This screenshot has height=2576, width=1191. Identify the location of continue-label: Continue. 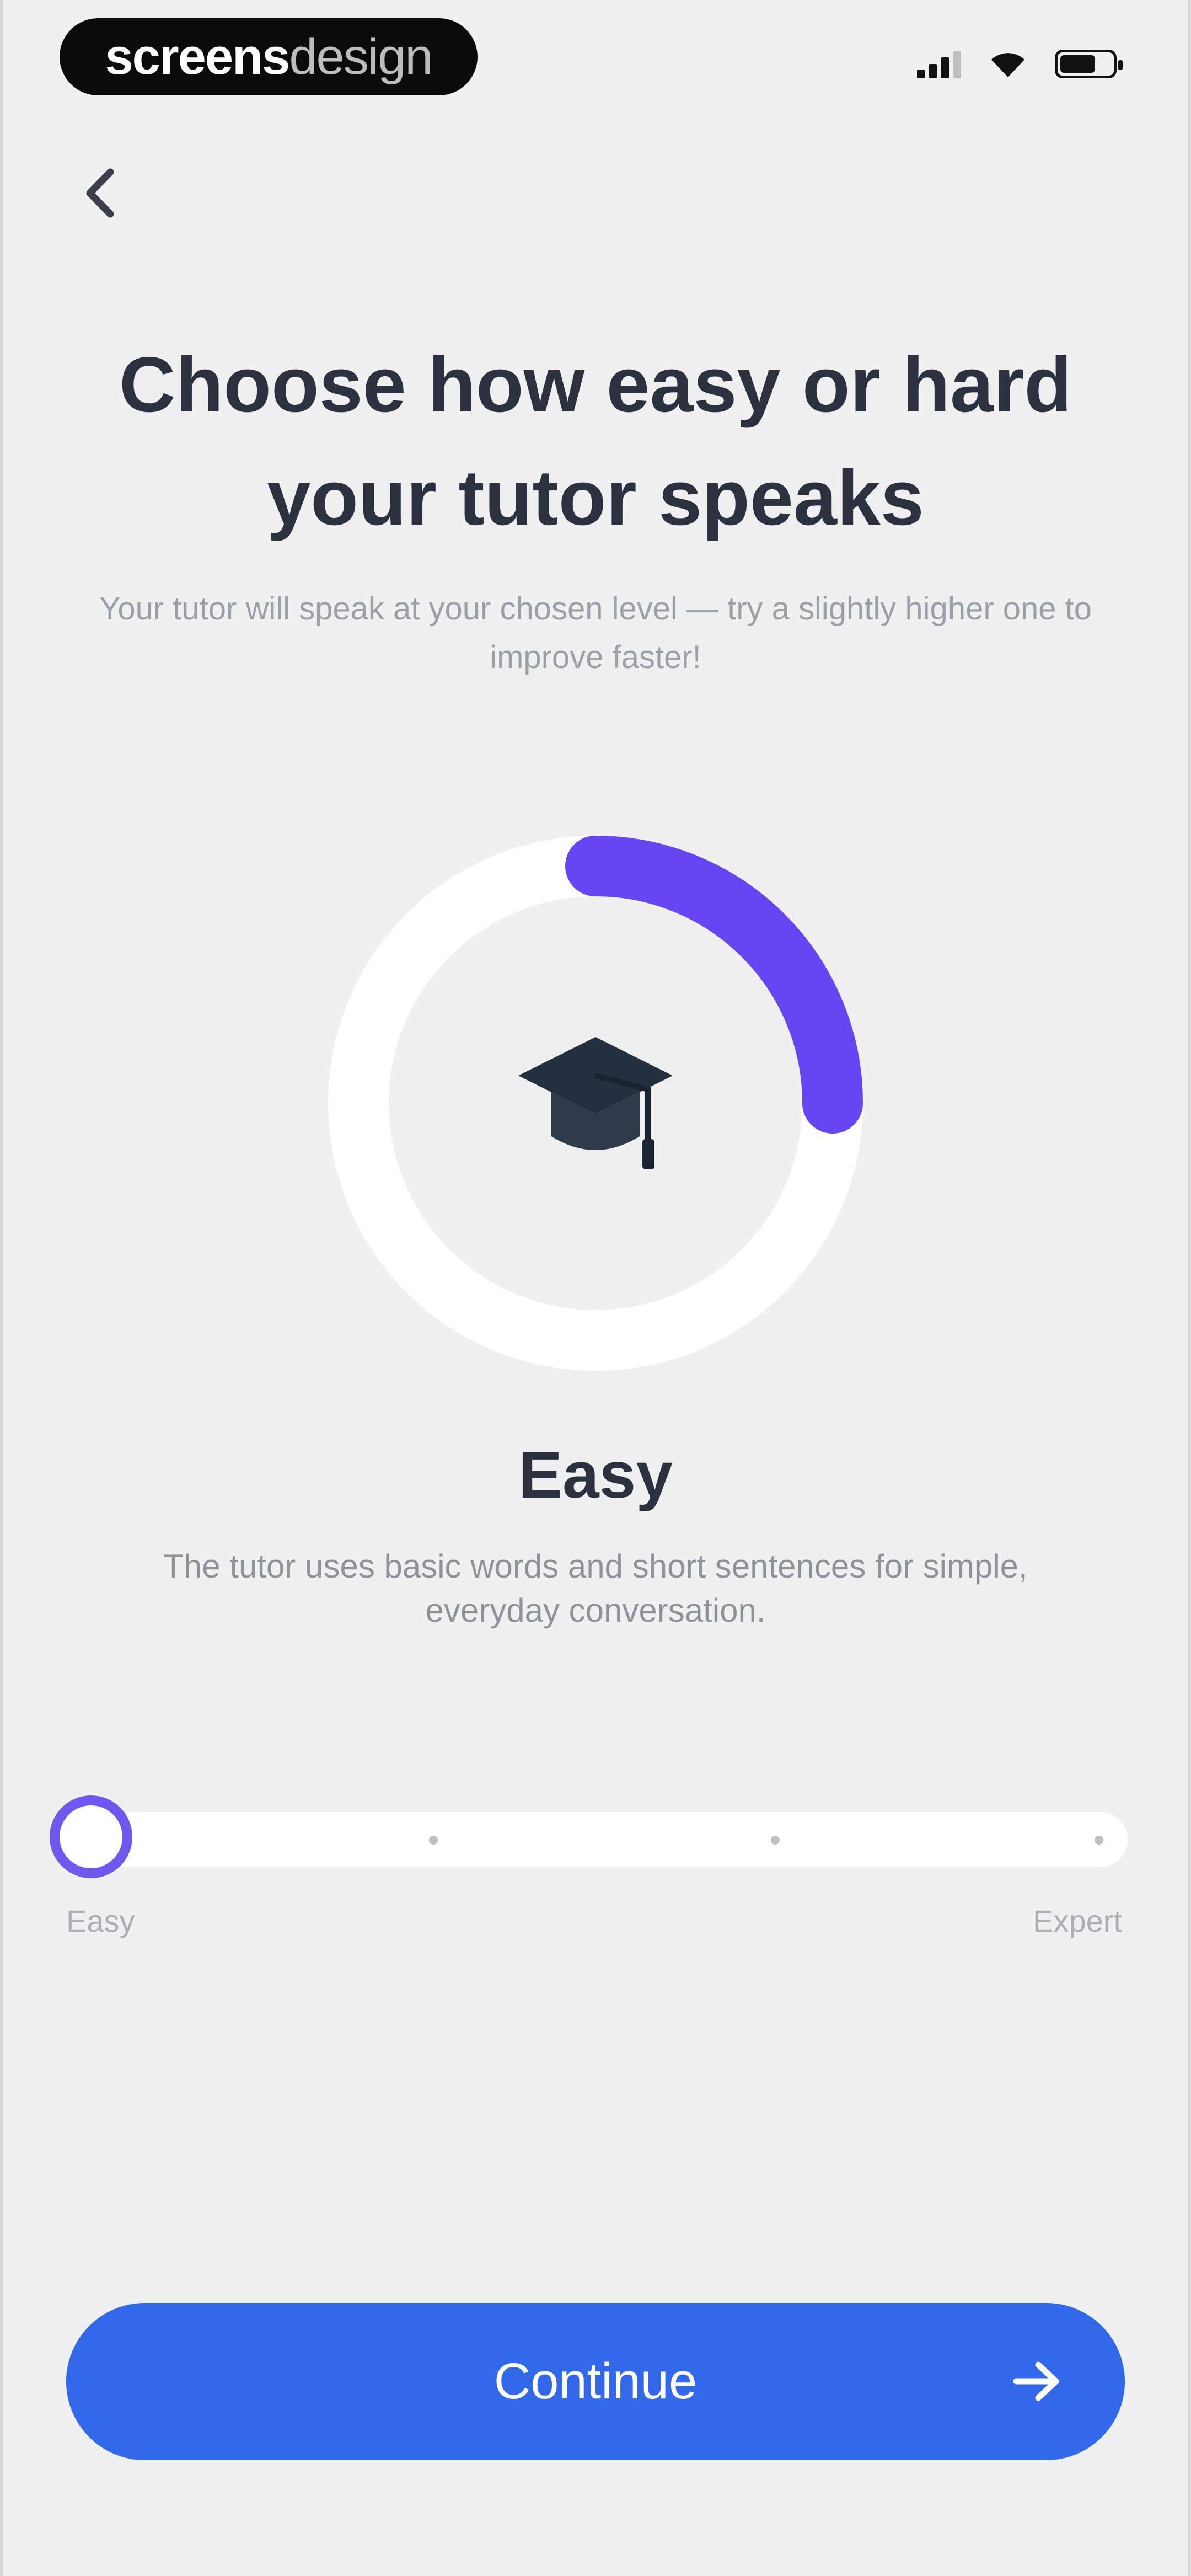
(595, 2381).